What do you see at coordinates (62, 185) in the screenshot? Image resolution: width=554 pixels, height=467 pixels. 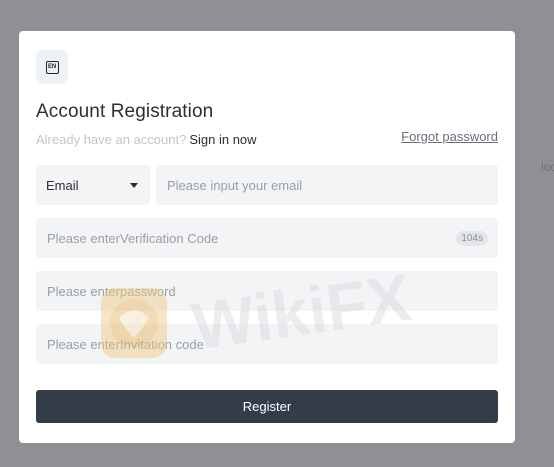 I see `contact-type-value: Email` at bounding box center [62, 185].